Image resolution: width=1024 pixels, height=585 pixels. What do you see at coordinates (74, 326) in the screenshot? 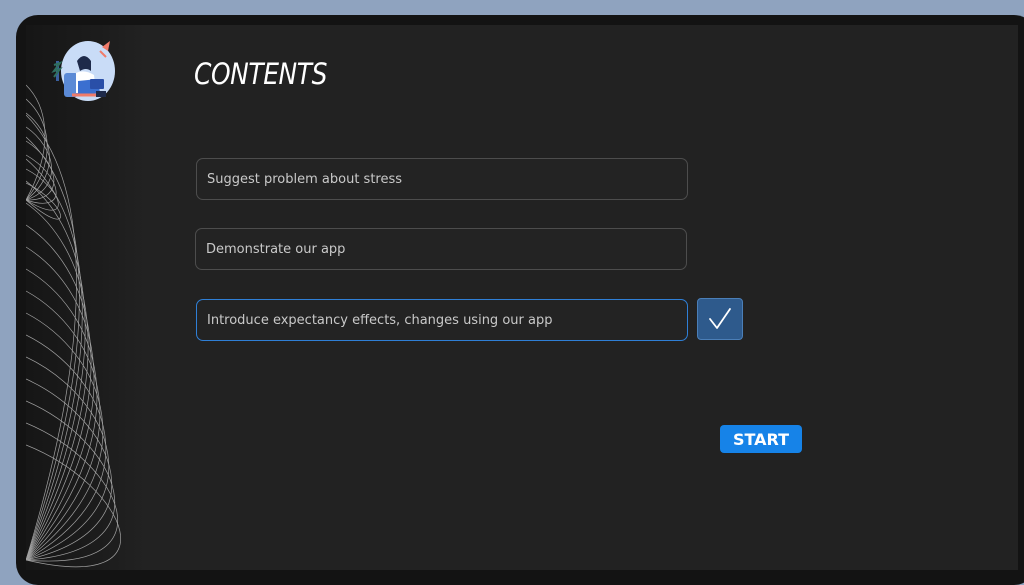
I see `decorative-arc-lines` at bounding box center [74, 326].